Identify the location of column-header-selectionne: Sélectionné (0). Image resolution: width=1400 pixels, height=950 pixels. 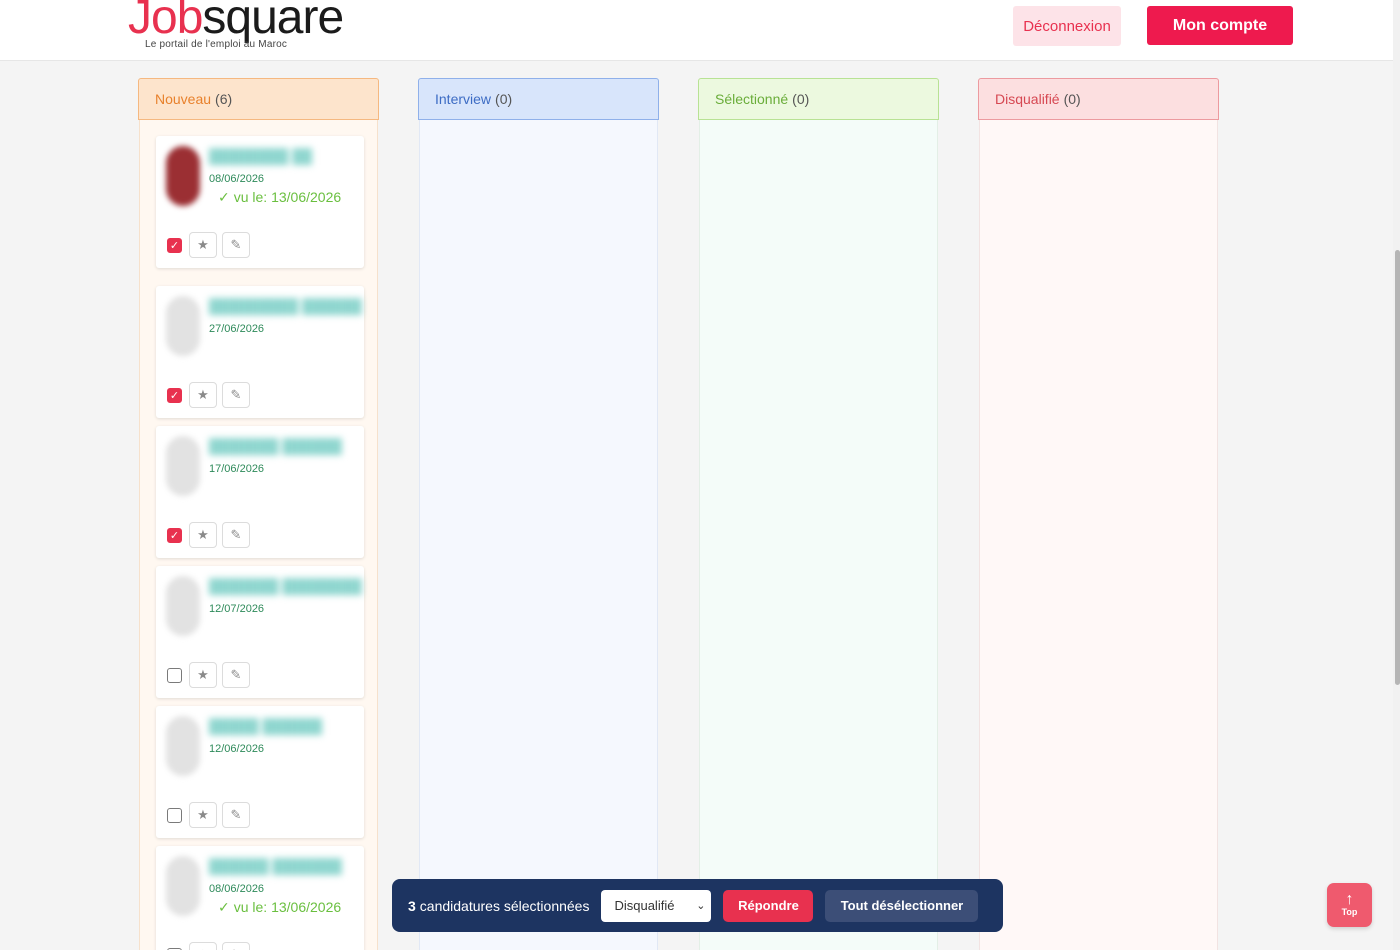
(818, 99).